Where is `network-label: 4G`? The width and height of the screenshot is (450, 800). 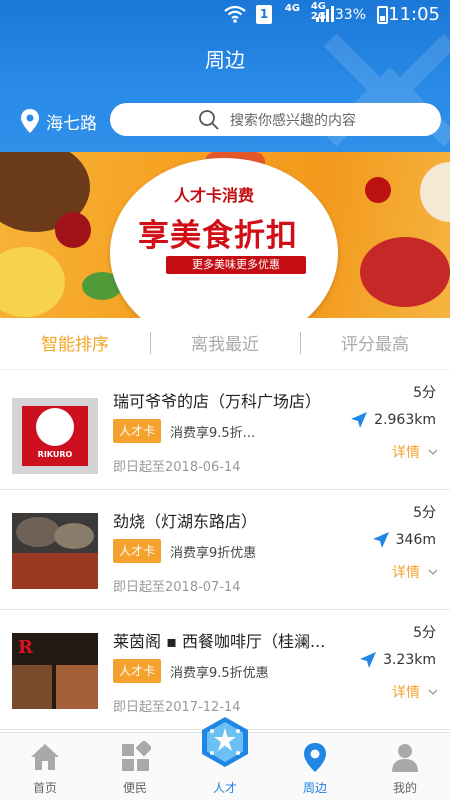
network-label: 4G is located at coordinates (292, 8).